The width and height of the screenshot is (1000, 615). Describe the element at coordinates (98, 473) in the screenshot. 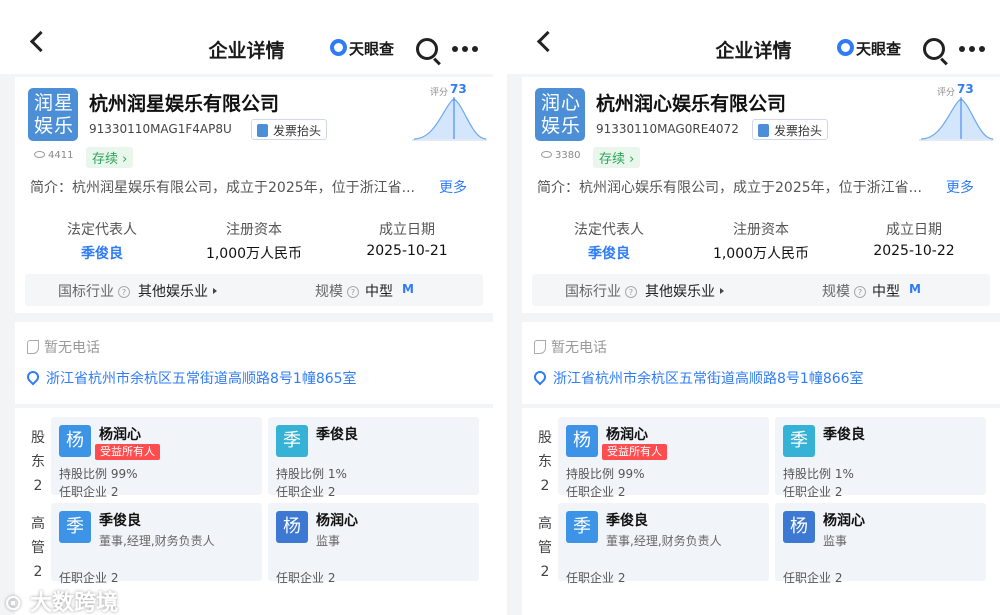

I see `holding-ratio: 持股比例 99%` at that location.